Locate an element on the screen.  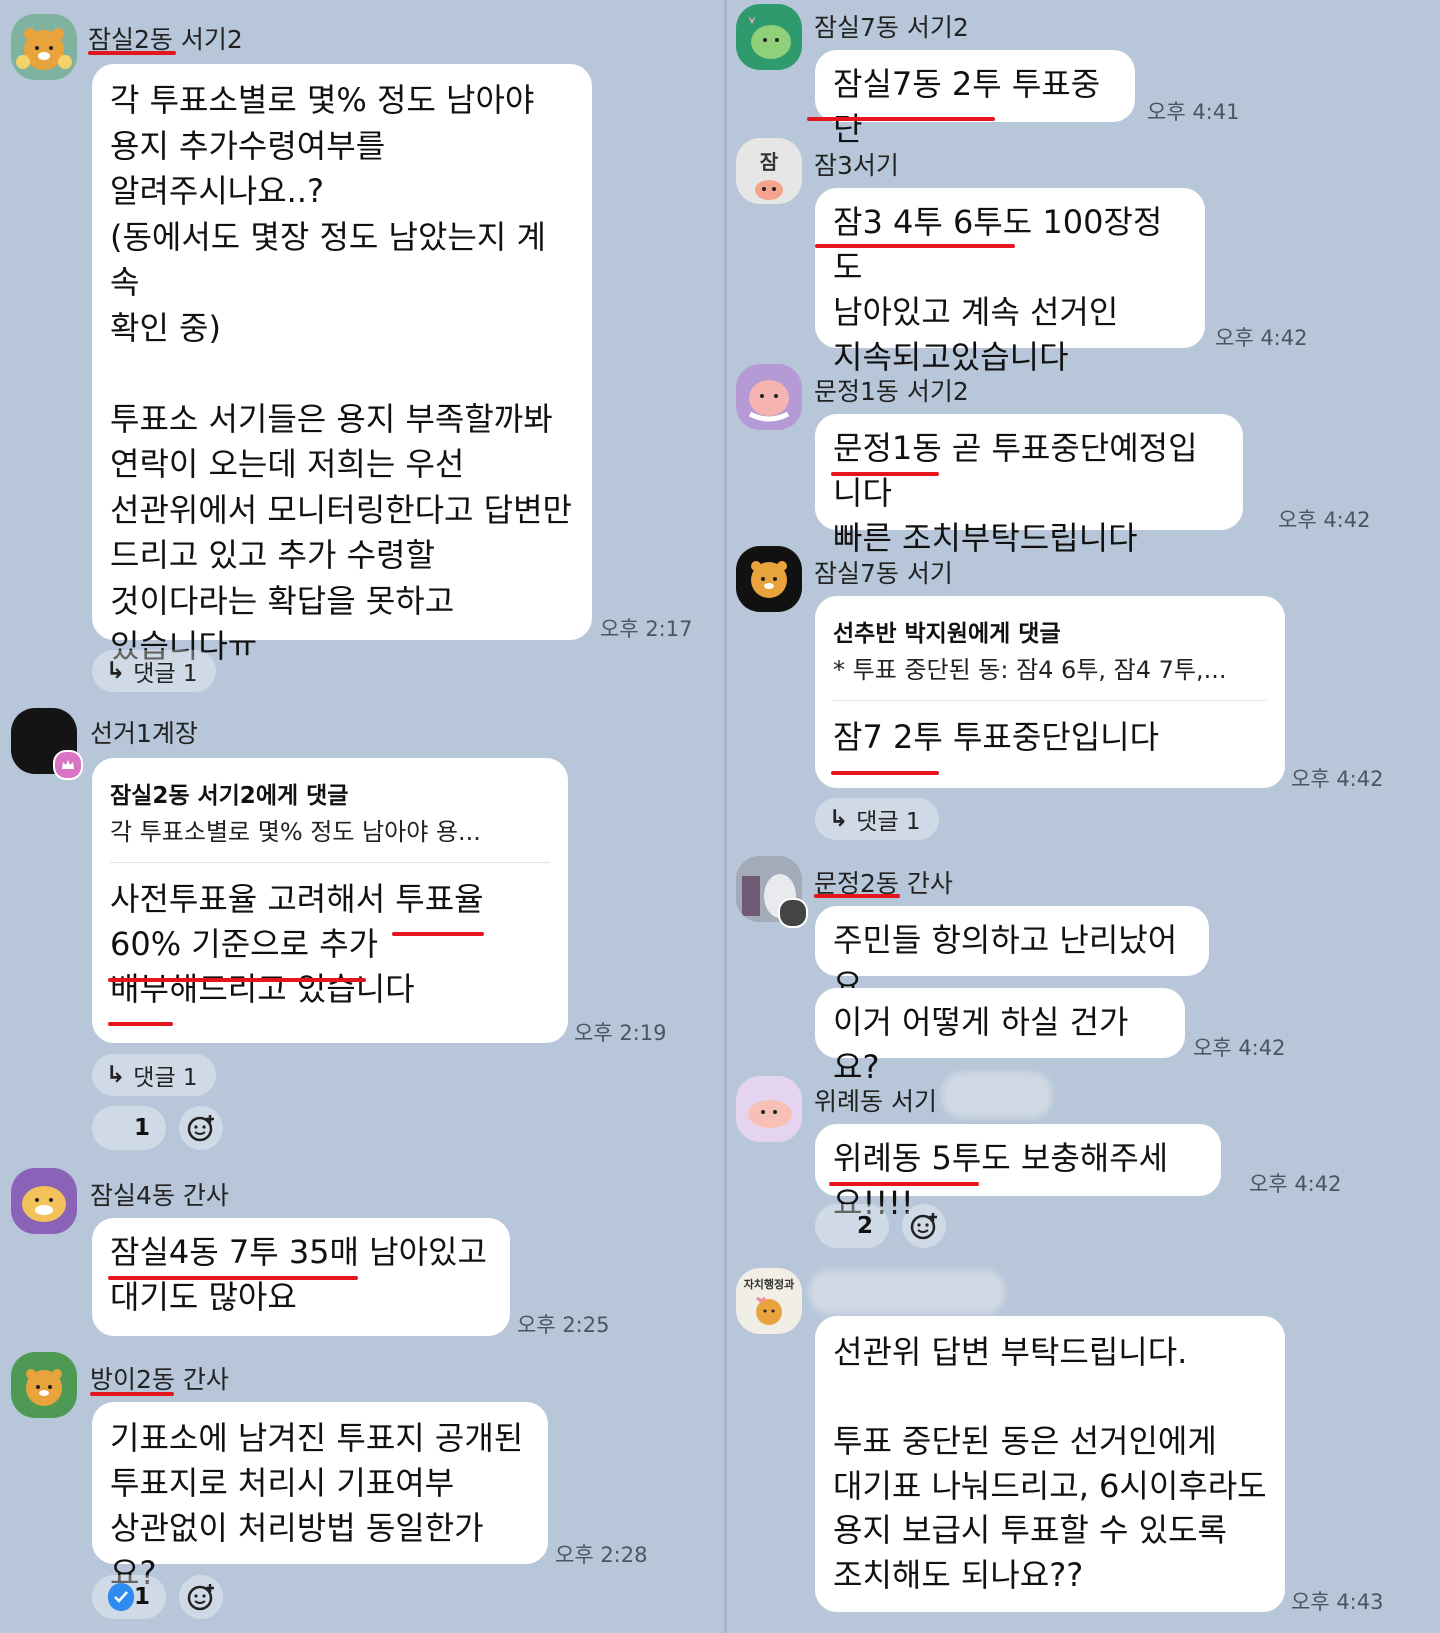
message-time: 오후 2:28 is located at coordinates (601, 1555).